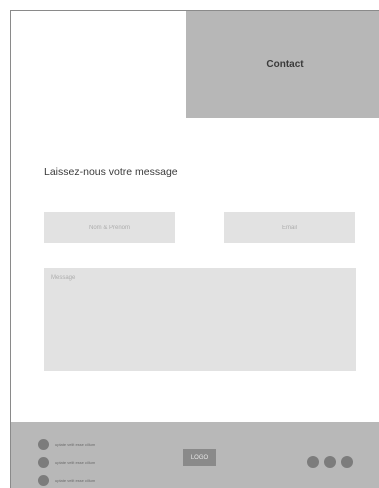 The width and height of the screenshot is (379, 488). I want to click on name-field, so click(109, 227).